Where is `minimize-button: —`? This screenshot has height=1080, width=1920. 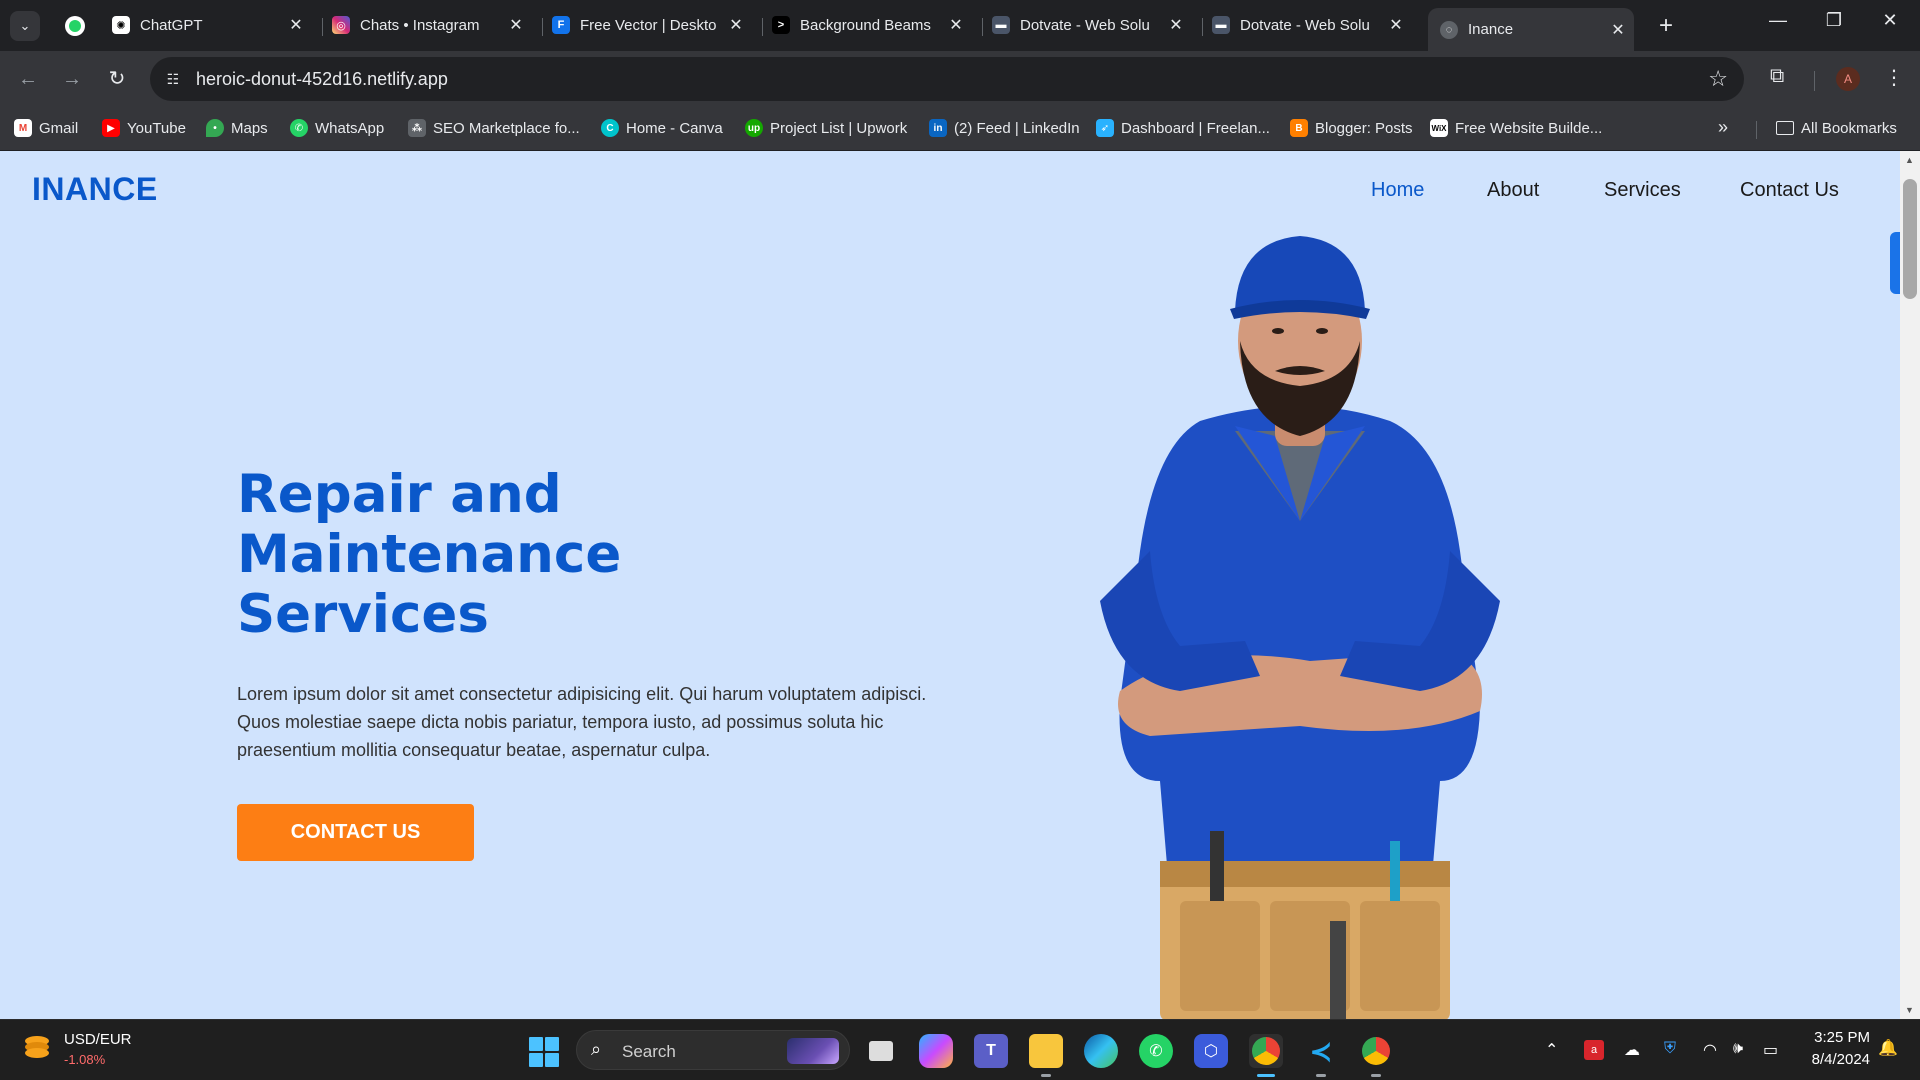
minimize-button: — is located at coordinates (1778, 20).